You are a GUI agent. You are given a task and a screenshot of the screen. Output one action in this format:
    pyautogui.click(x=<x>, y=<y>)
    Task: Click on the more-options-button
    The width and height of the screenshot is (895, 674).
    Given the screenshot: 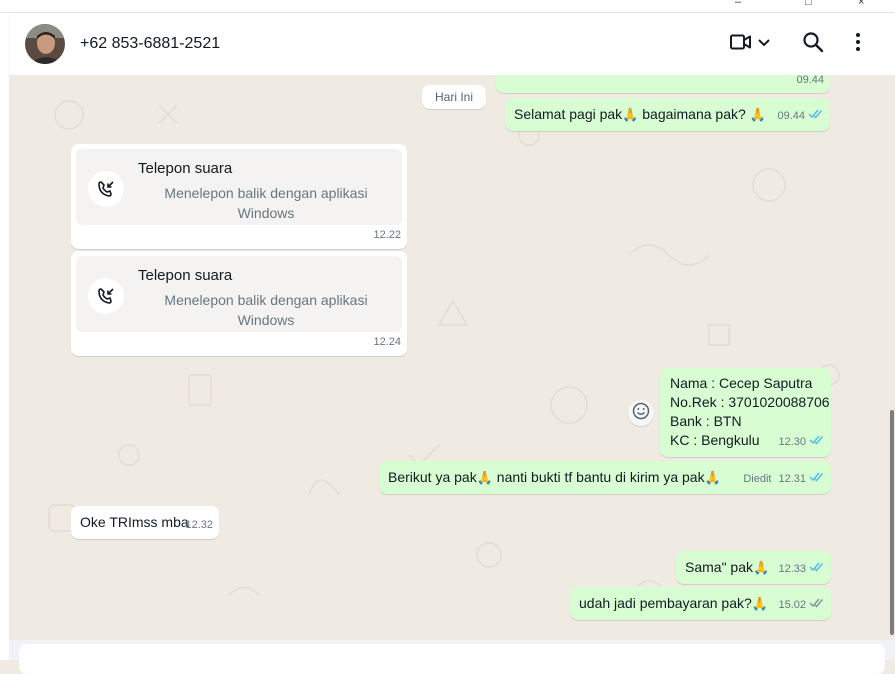 What is the action you would take?
    pyautogui.click(x=858, y=44)
    